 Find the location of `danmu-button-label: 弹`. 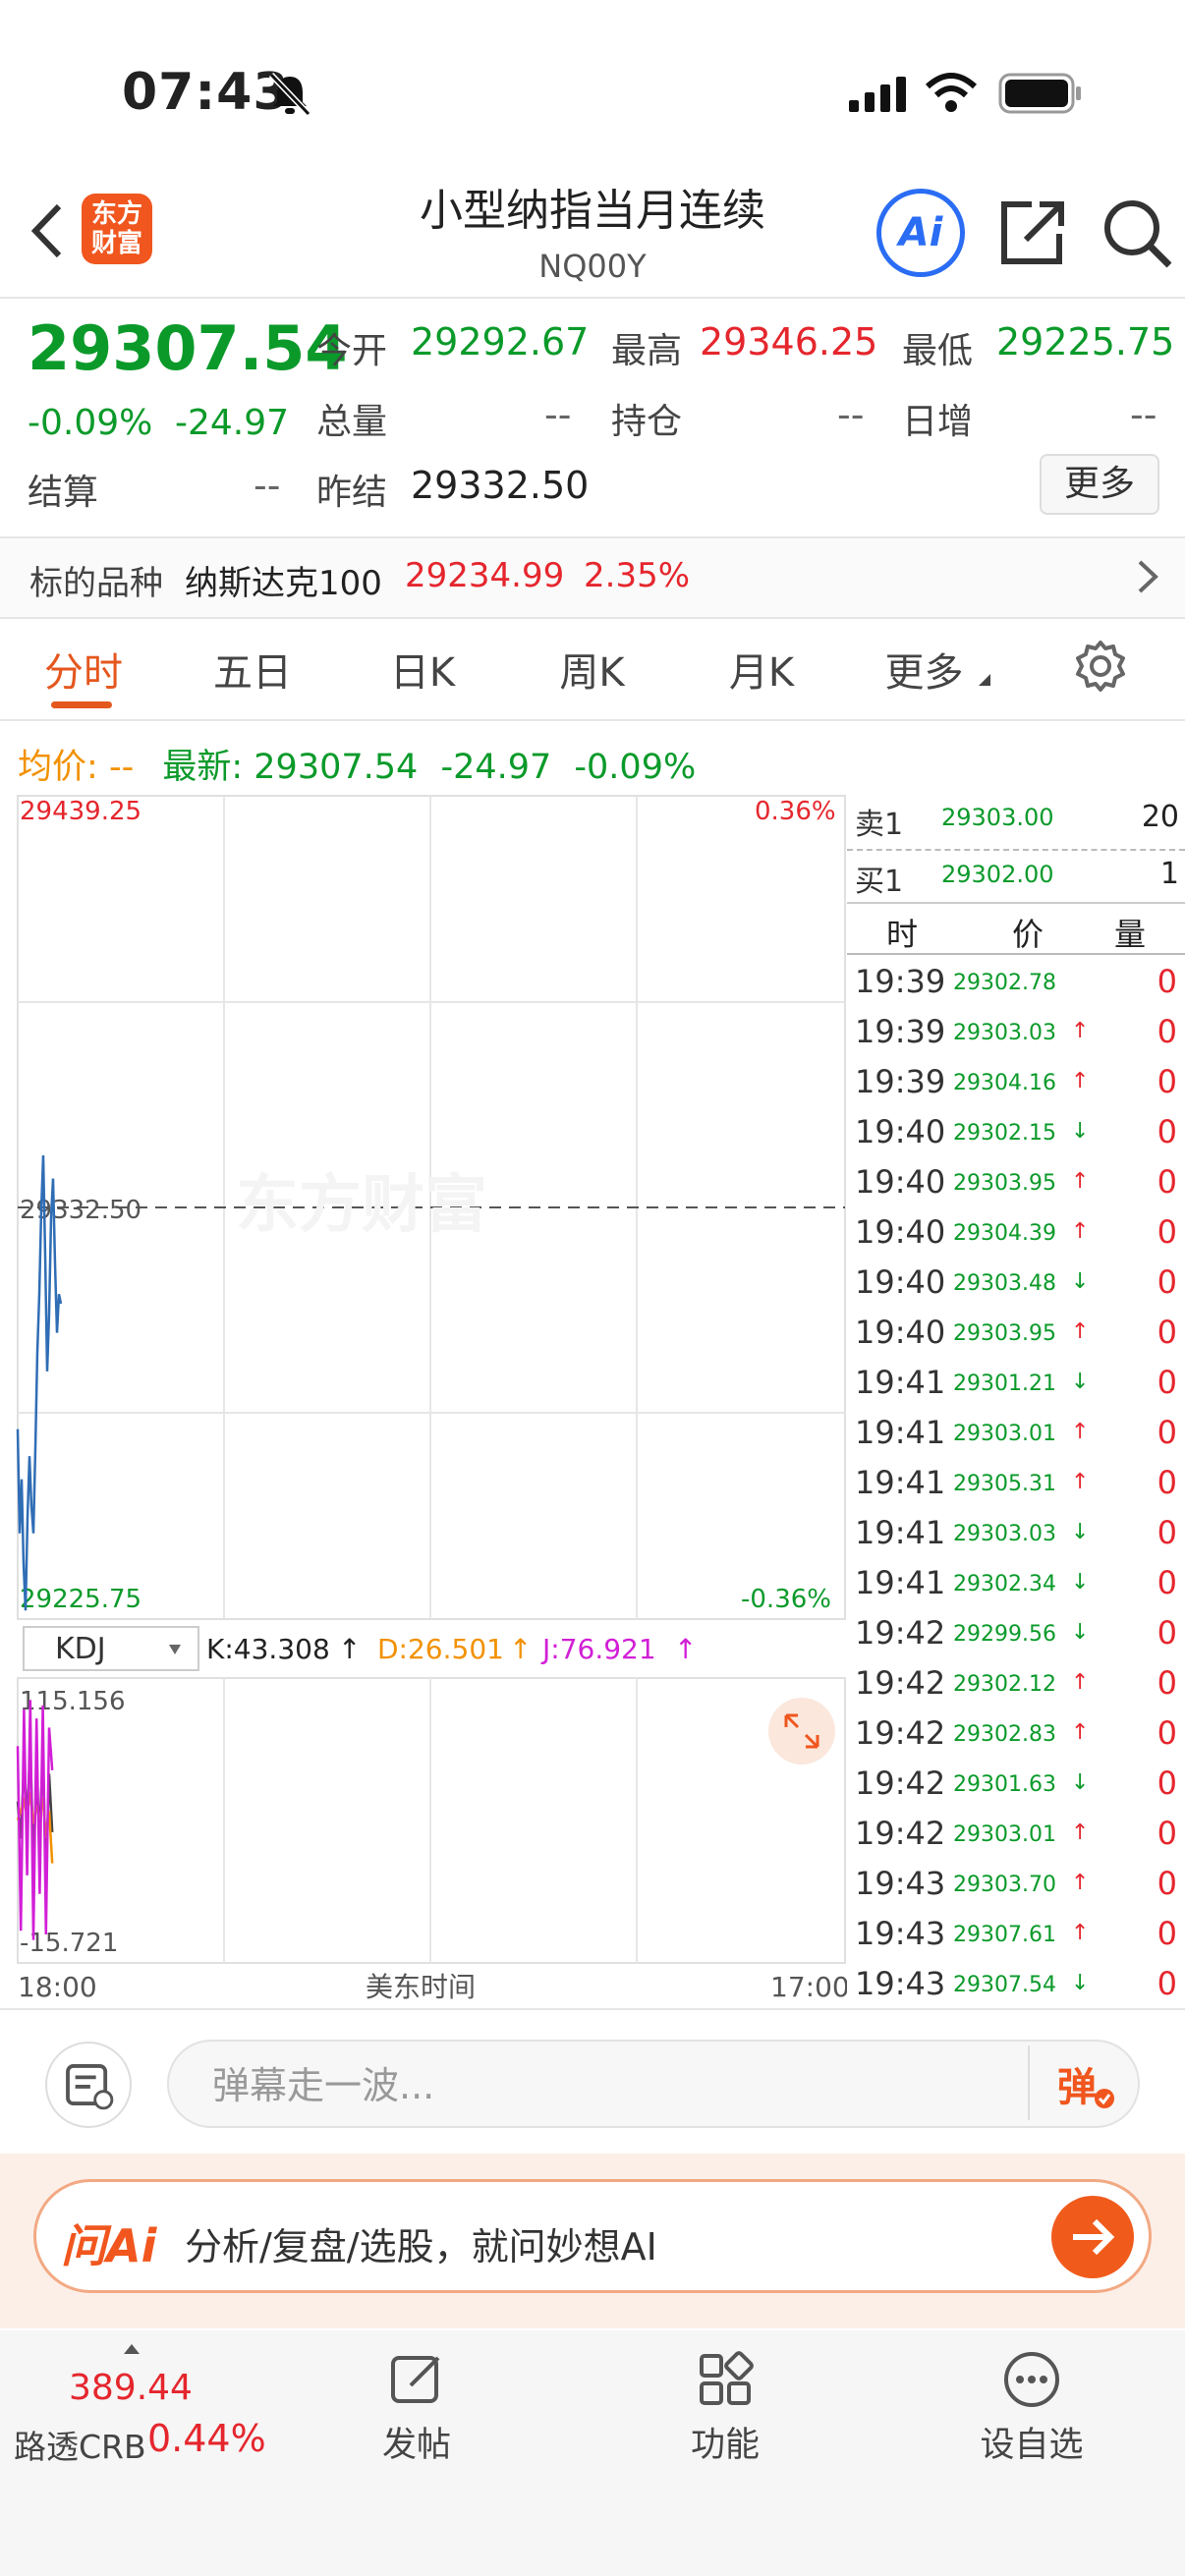

danmu-button-label: 弹 is located at coordinates (1077, 2087).